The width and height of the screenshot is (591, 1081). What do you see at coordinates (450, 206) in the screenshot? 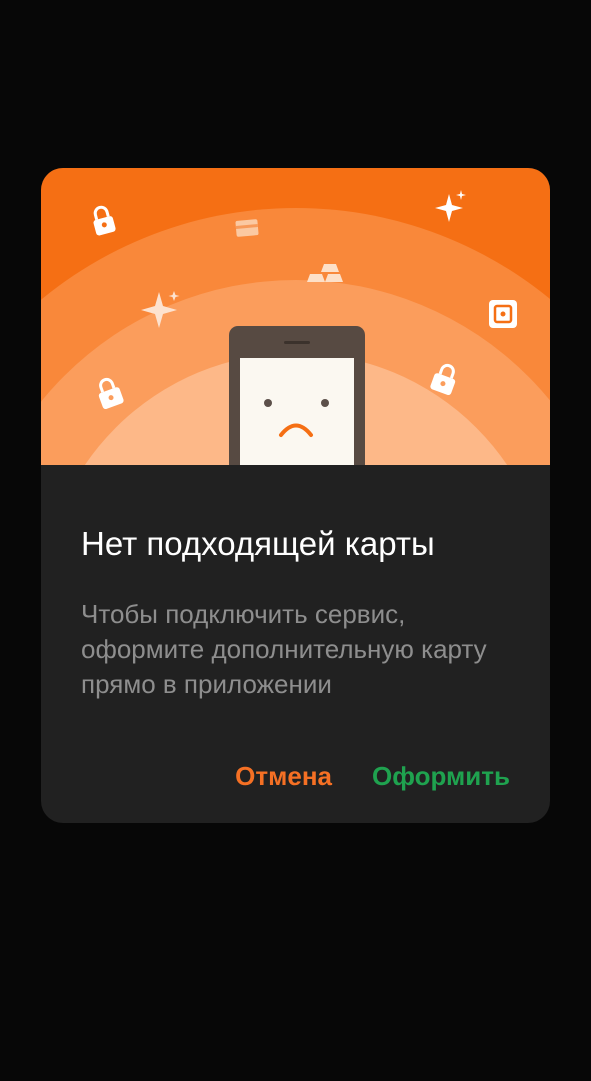
I see `sparkle-icon` at bounding box center [450, 206].